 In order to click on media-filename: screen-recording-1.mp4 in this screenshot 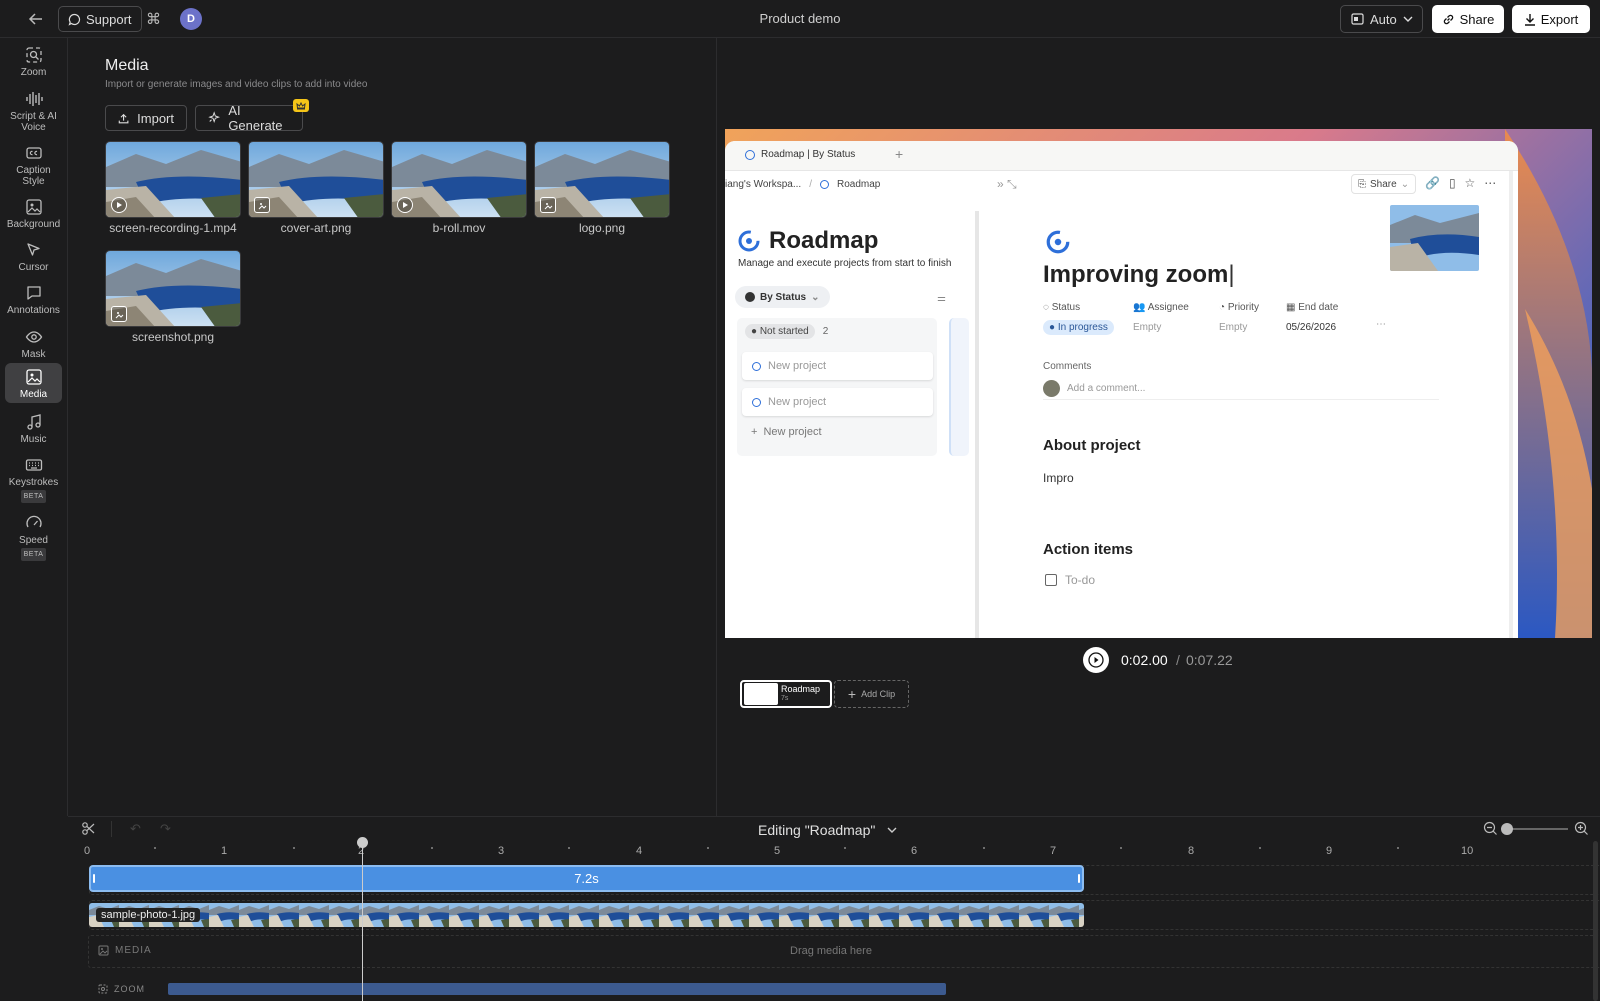, I will do `click(173, 228)`.